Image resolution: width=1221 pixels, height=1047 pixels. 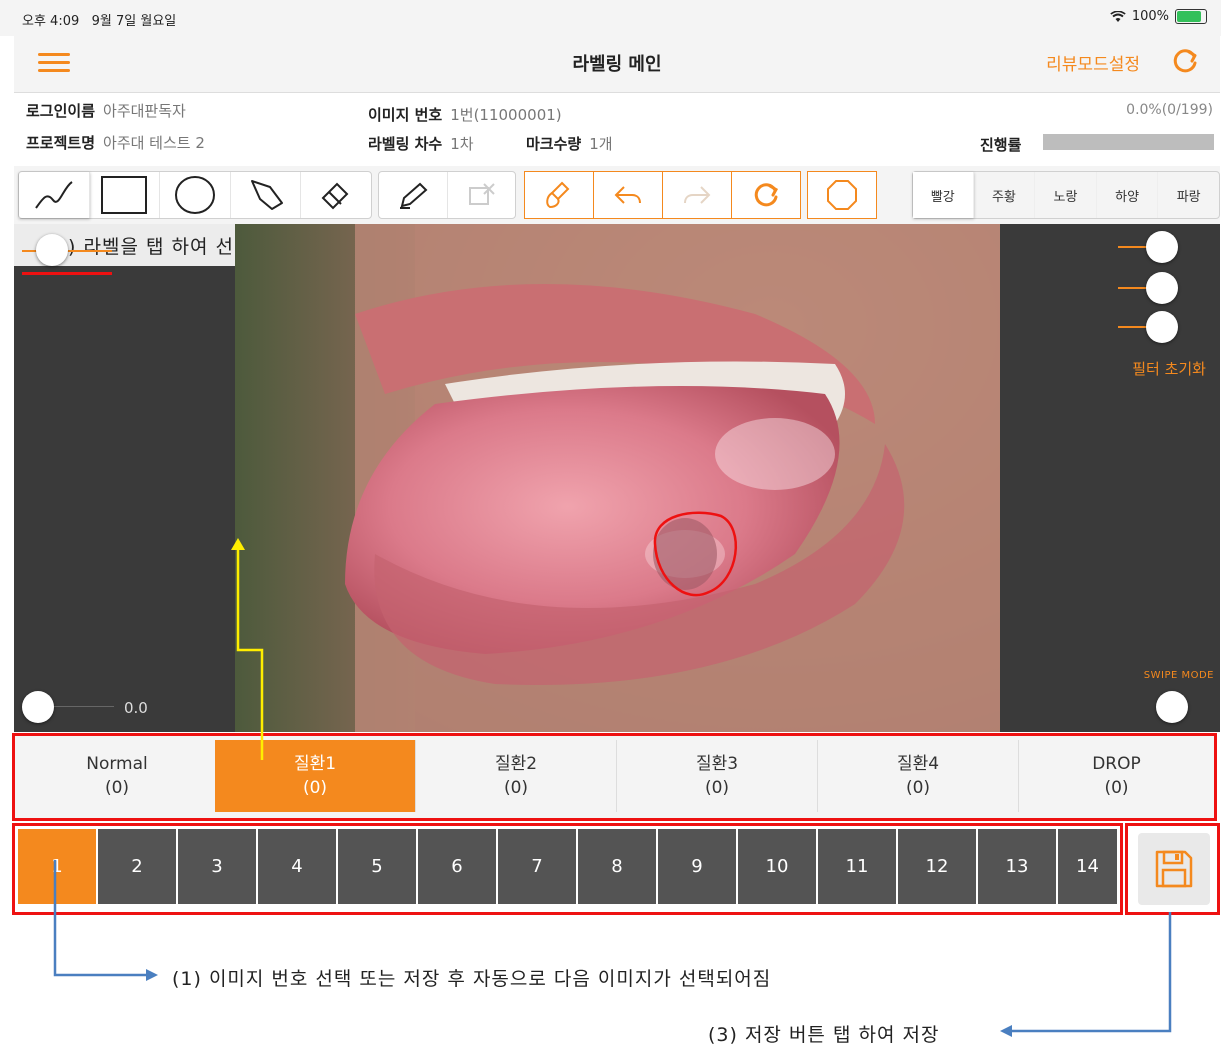 What do you see at coordinates (472, 979) in the screenshot?
I see `annotation-step1: (1) 이미지 번호 선택 또는 저장 후 자동으로 다음 이미지가 선택되어짐` at bounding box center [472, 979].